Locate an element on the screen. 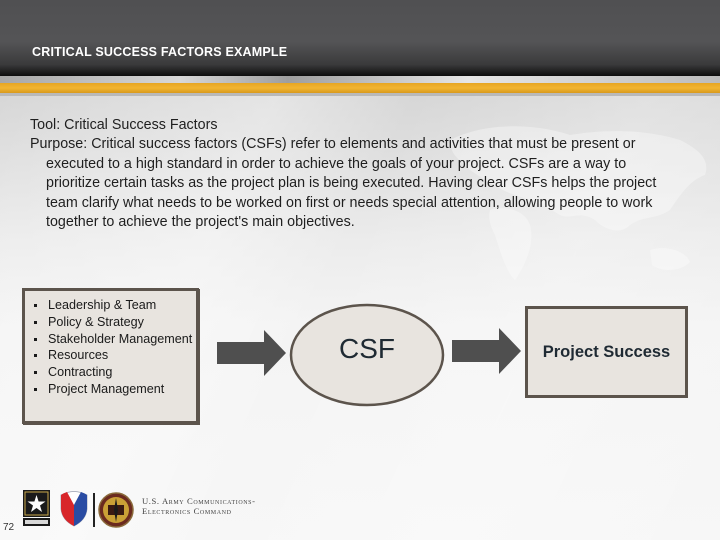 The image size is (720, 540). header-silver-strip-lower is located at coordinates (360, 94).